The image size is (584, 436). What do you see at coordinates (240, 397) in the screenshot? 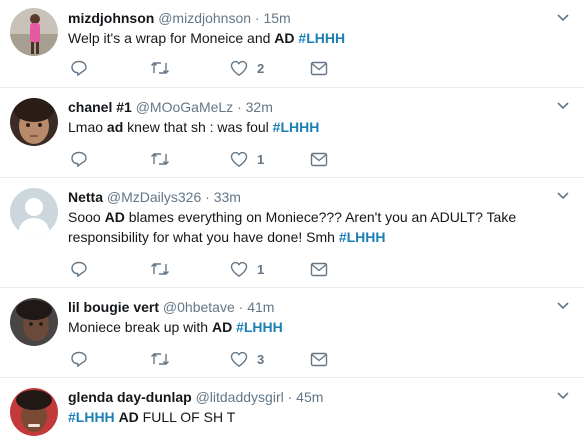
I see `user-handle: @litdaddysgirl` at bounding box center [240, 397].